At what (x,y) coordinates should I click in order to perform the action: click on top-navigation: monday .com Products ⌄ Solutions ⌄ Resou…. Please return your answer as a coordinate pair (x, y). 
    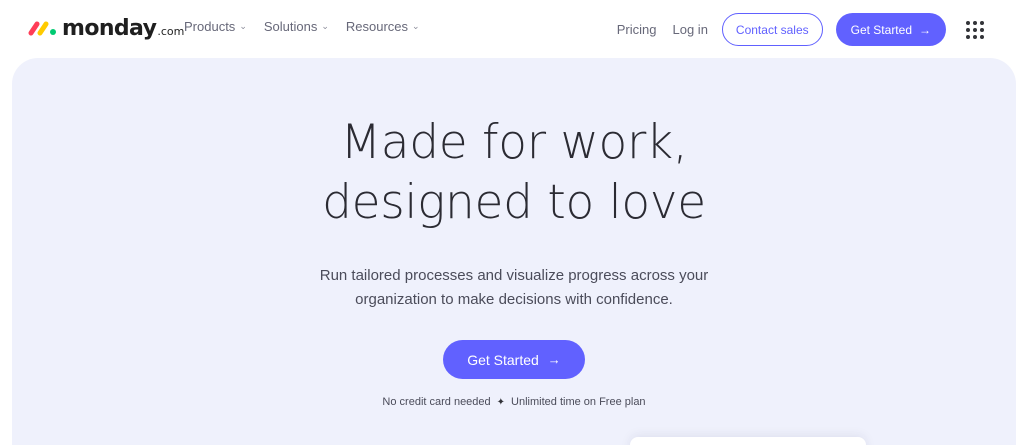
    Looking at the image, I should click on (512, 29).